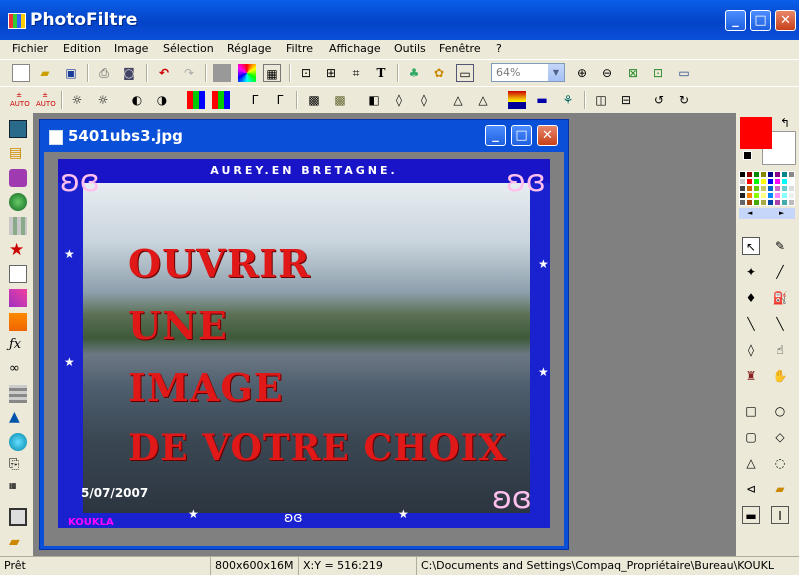 This screenshot has height=575, width=799. I want to click on blur-icon: ▩, so click(314, 100).